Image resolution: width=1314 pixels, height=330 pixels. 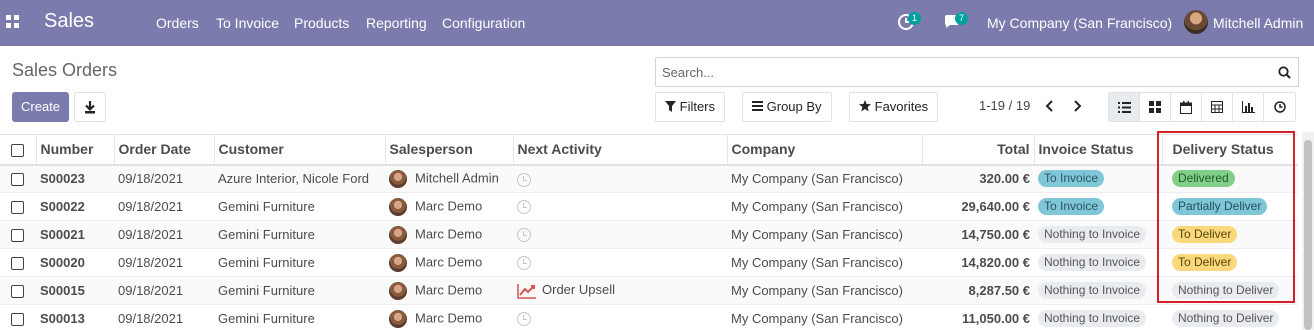 What do you see at coordinates (1248, 107) in the screenshot?
I see `graph-view-button` at bounding box center [1248, 107].